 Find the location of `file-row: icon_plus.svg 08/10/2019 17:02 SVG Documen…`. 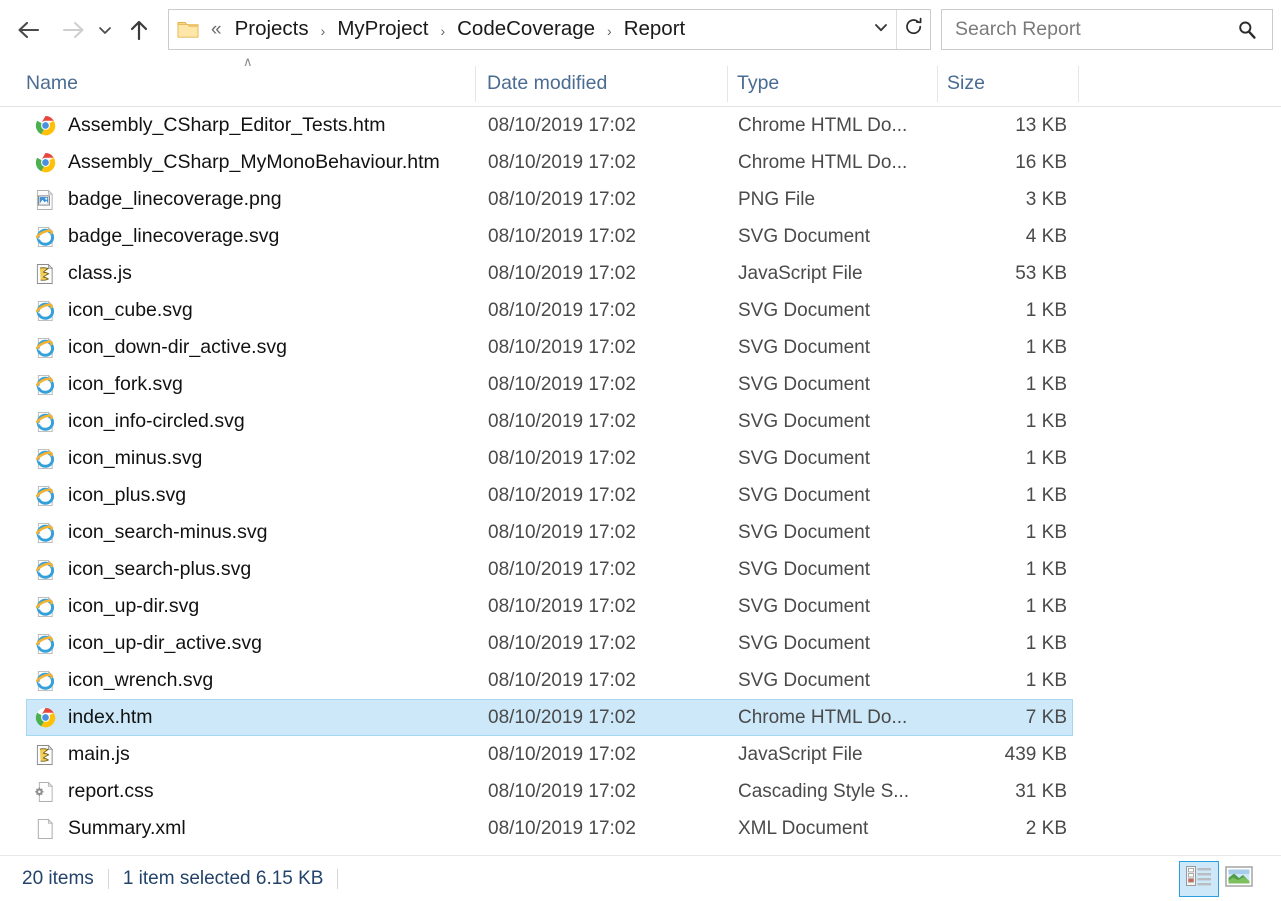

file-row: icon_plus.svg 08/10/2019 17:02 SVG Documen… is located at coordinates (549, 495).